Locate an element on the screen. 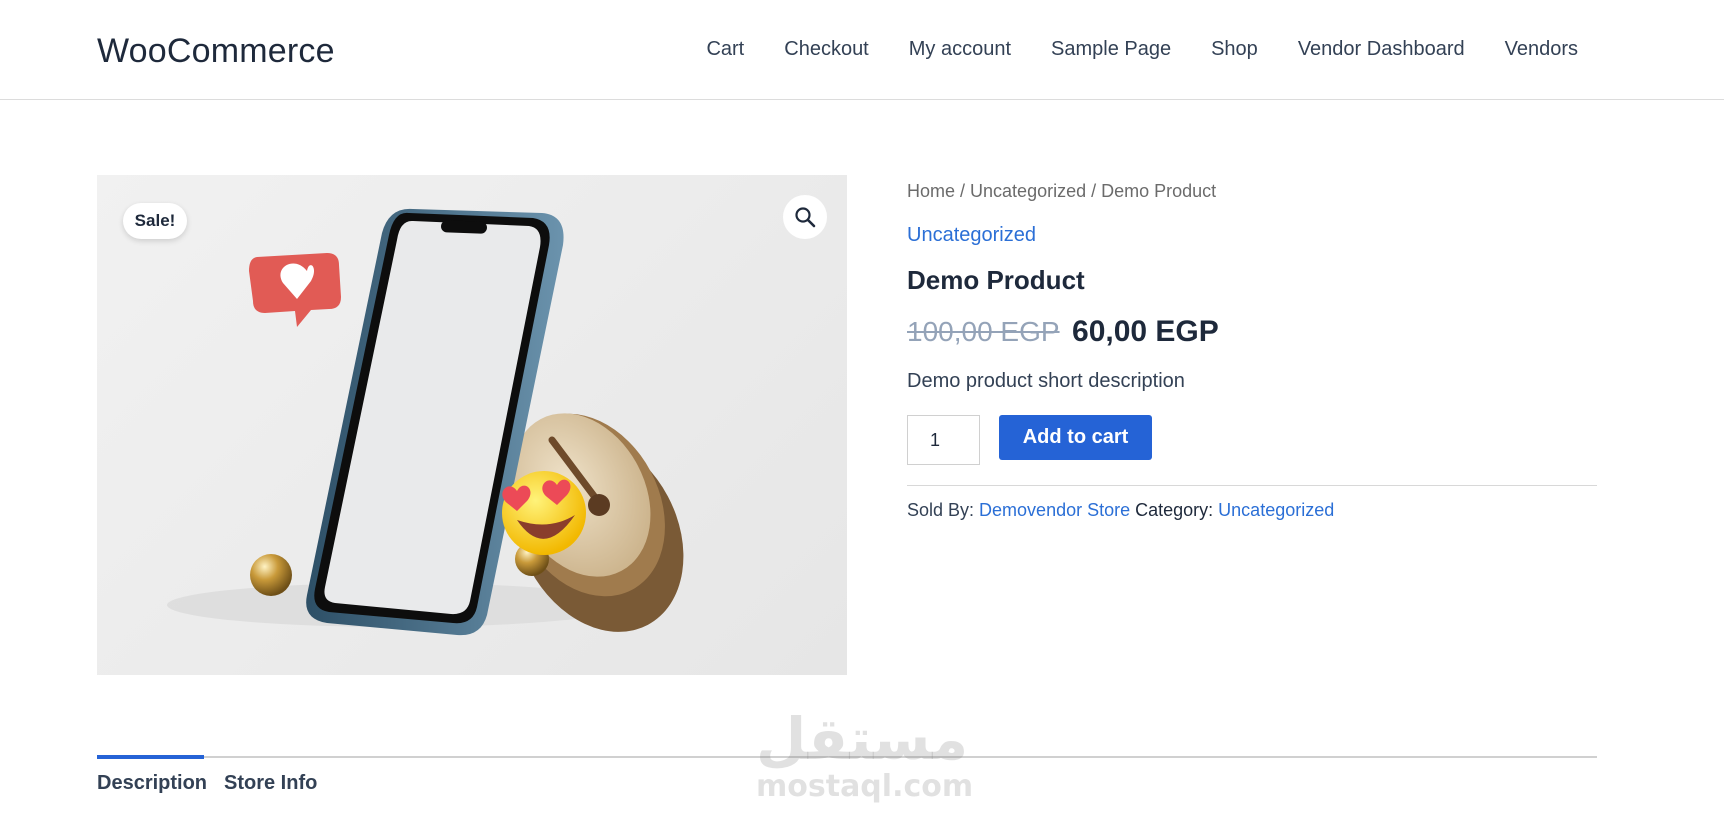  add-to-cart-button: Add to cart is located at coordinates (1075, 437).